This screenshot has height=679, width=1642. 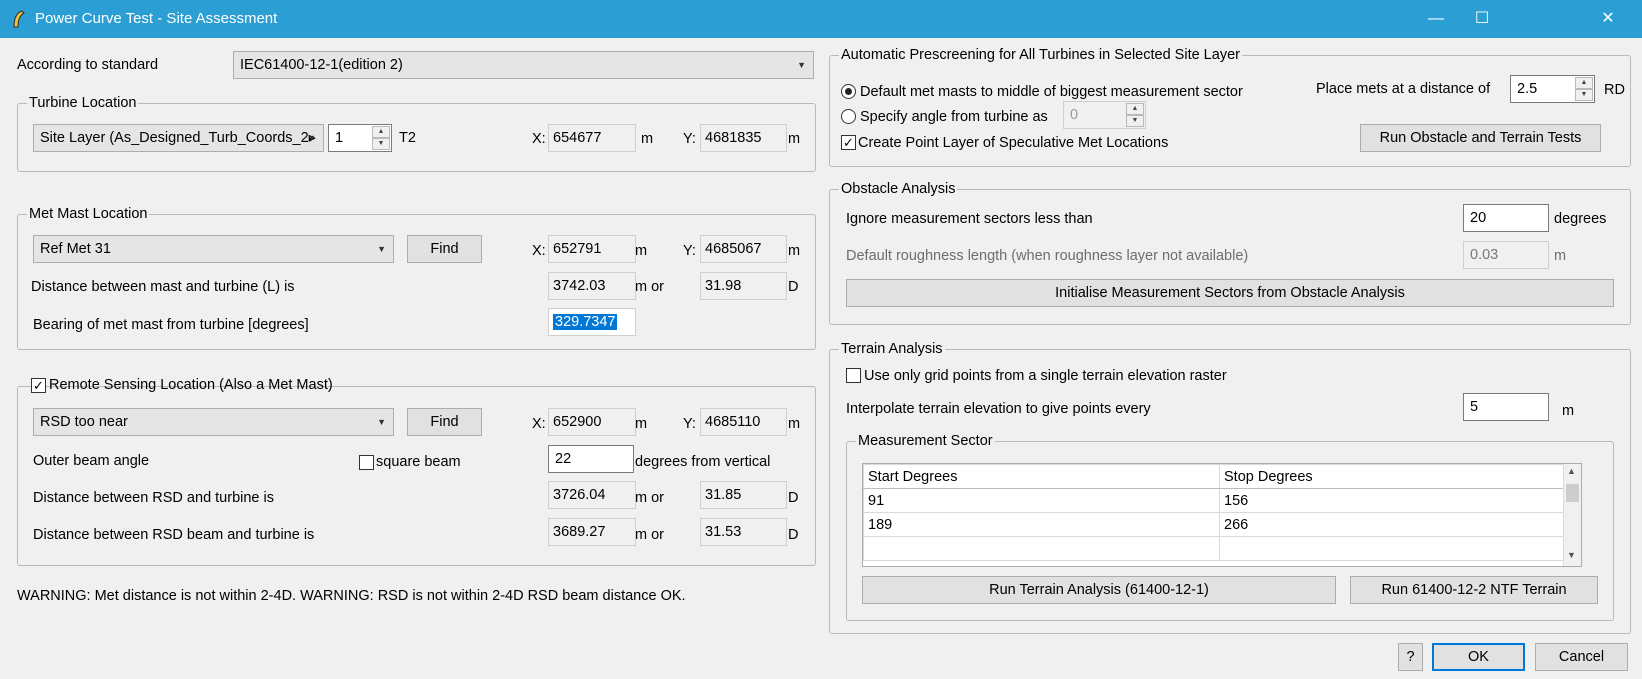 What do you see at coordinates (743, 286) in the screenshot?
I see `met-distance-d-field: 31.98` at bounding box center [743, 286].